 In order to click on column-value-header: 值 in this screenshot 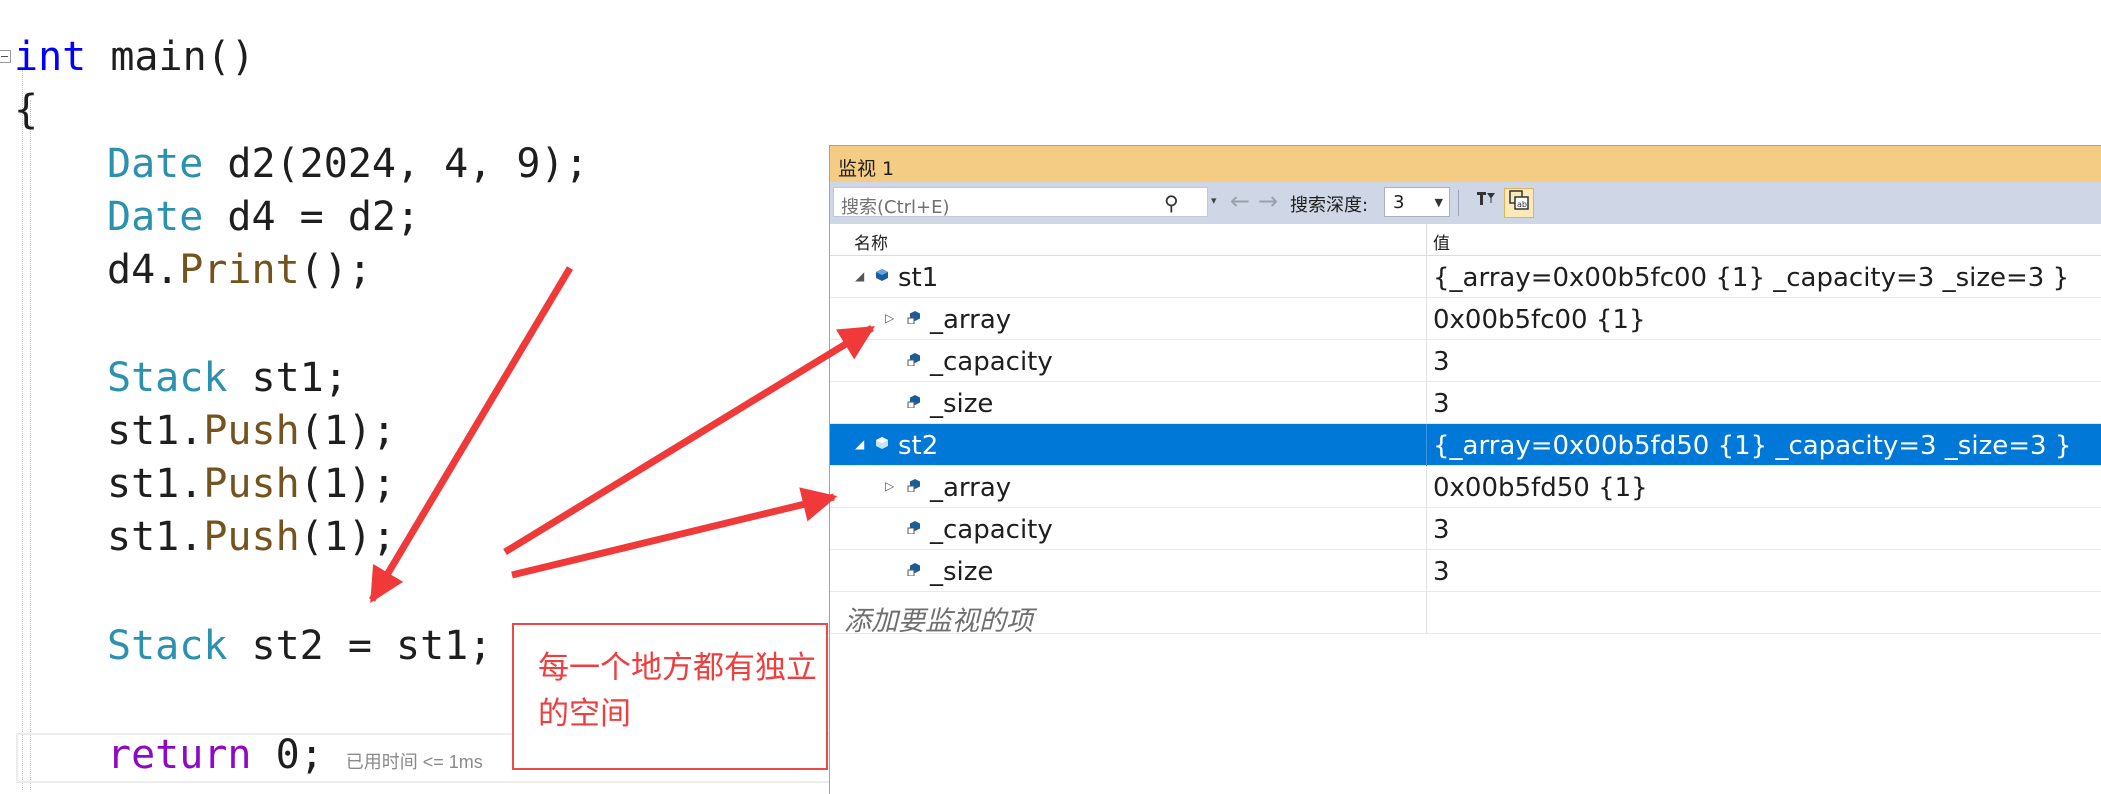, I will do `click(1441, 241)`.